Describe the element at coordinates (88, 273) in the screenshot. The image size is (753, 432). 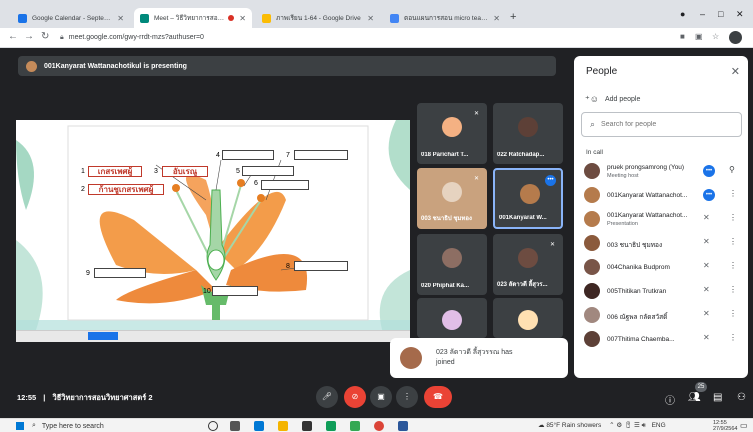
I see `slide-number-9: 9` at that location.